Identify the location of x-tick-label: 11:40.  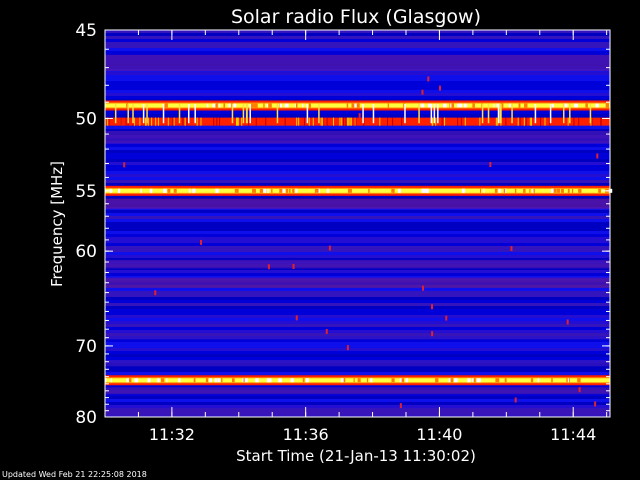
(439, 434).